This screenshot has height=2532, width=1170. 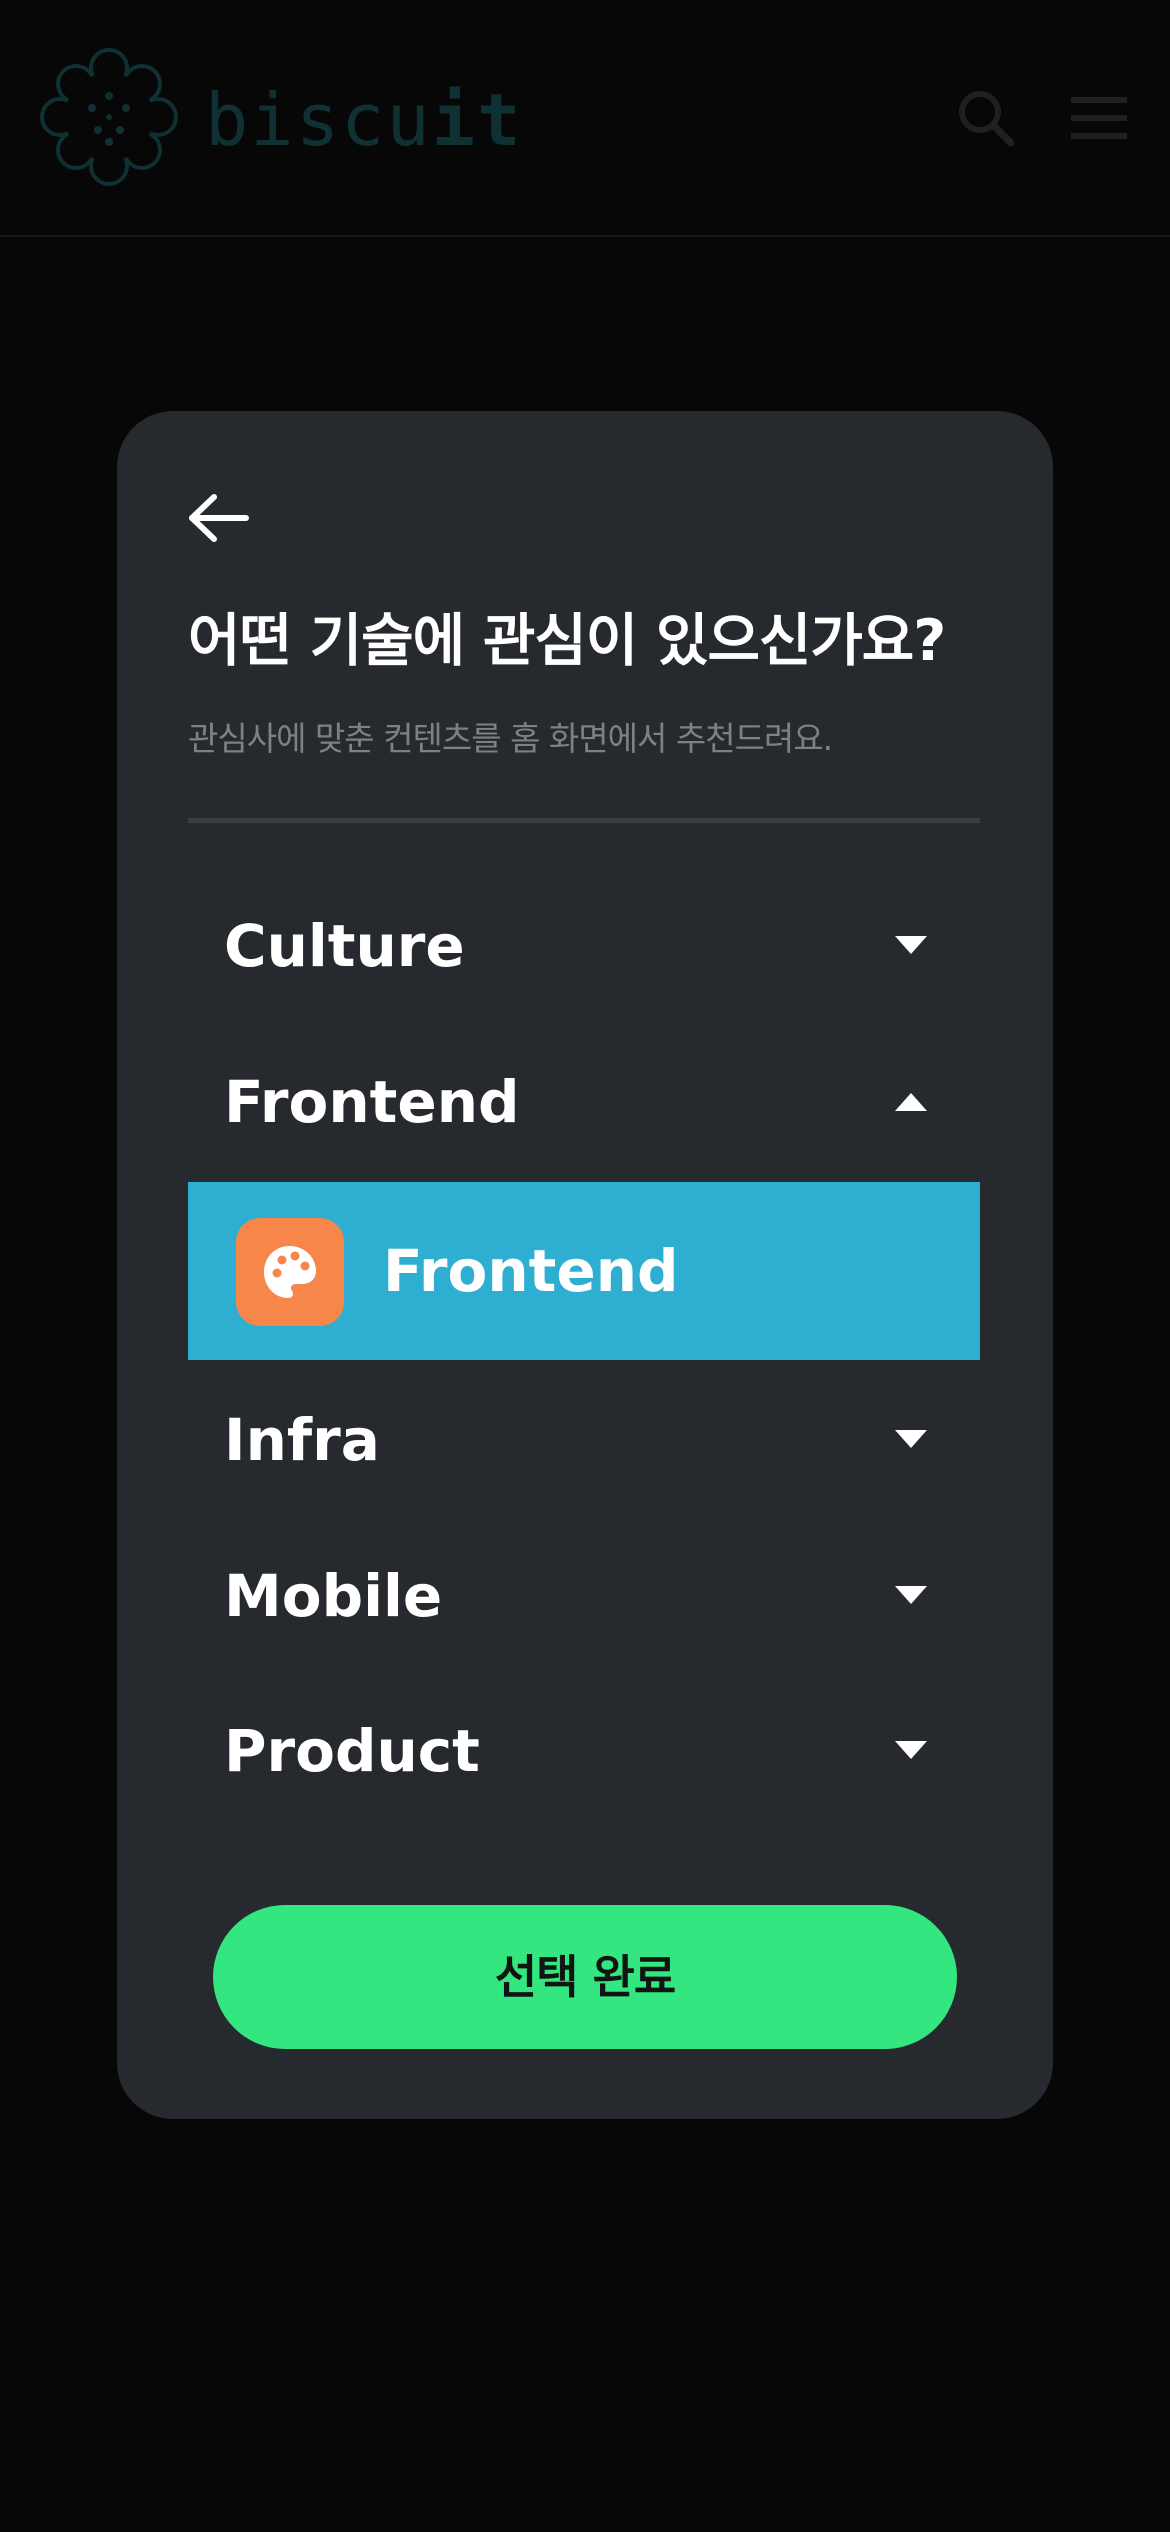 I want to click on category-infra: Infra, so click(x=584, y=1440).